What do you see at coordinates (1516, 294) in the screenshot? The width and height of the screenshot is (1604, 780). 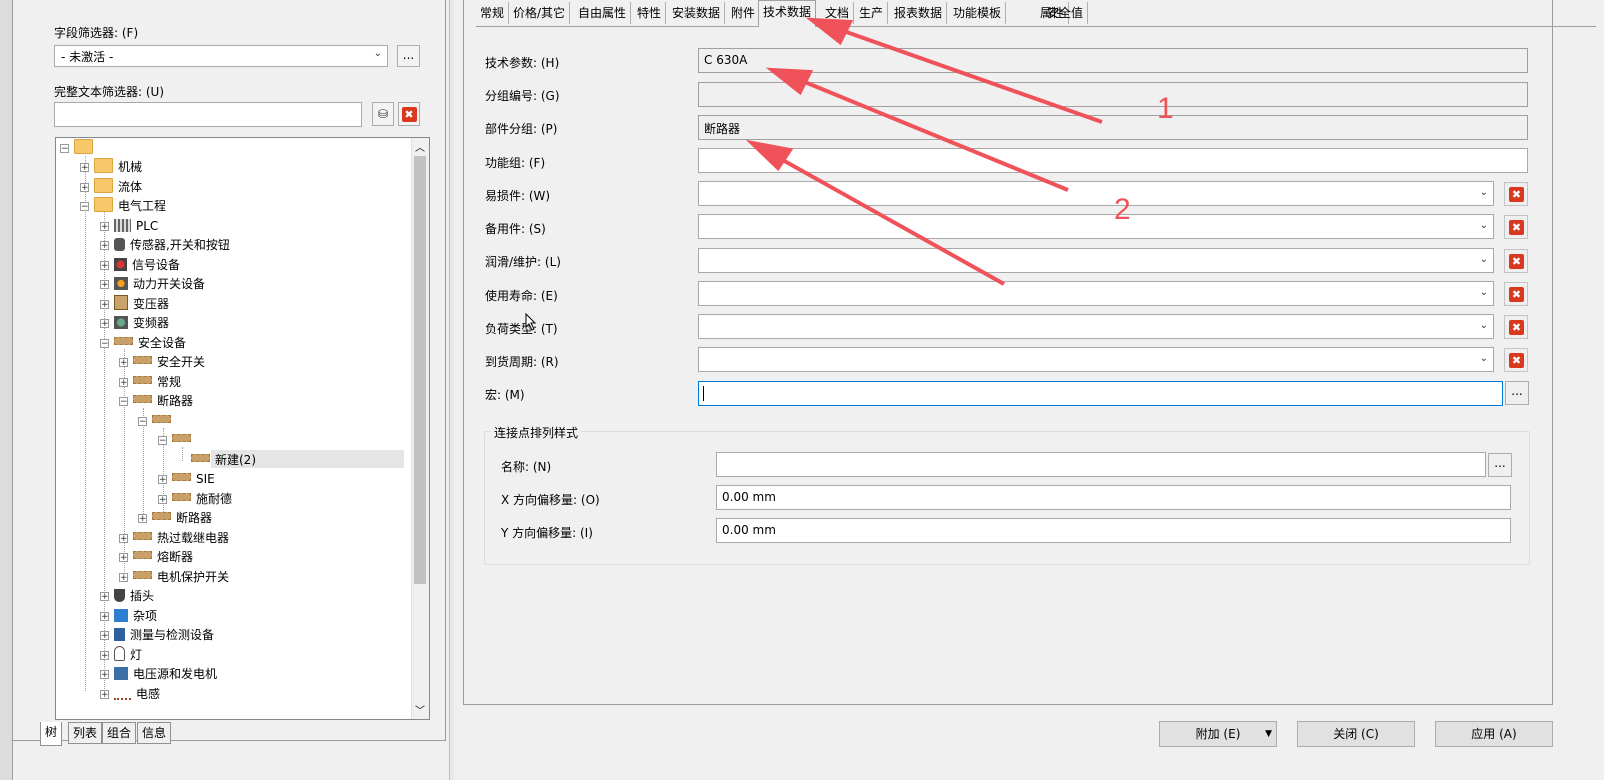 I see `service-life-clear-button: ✖` at bounding box center [1516, 294].